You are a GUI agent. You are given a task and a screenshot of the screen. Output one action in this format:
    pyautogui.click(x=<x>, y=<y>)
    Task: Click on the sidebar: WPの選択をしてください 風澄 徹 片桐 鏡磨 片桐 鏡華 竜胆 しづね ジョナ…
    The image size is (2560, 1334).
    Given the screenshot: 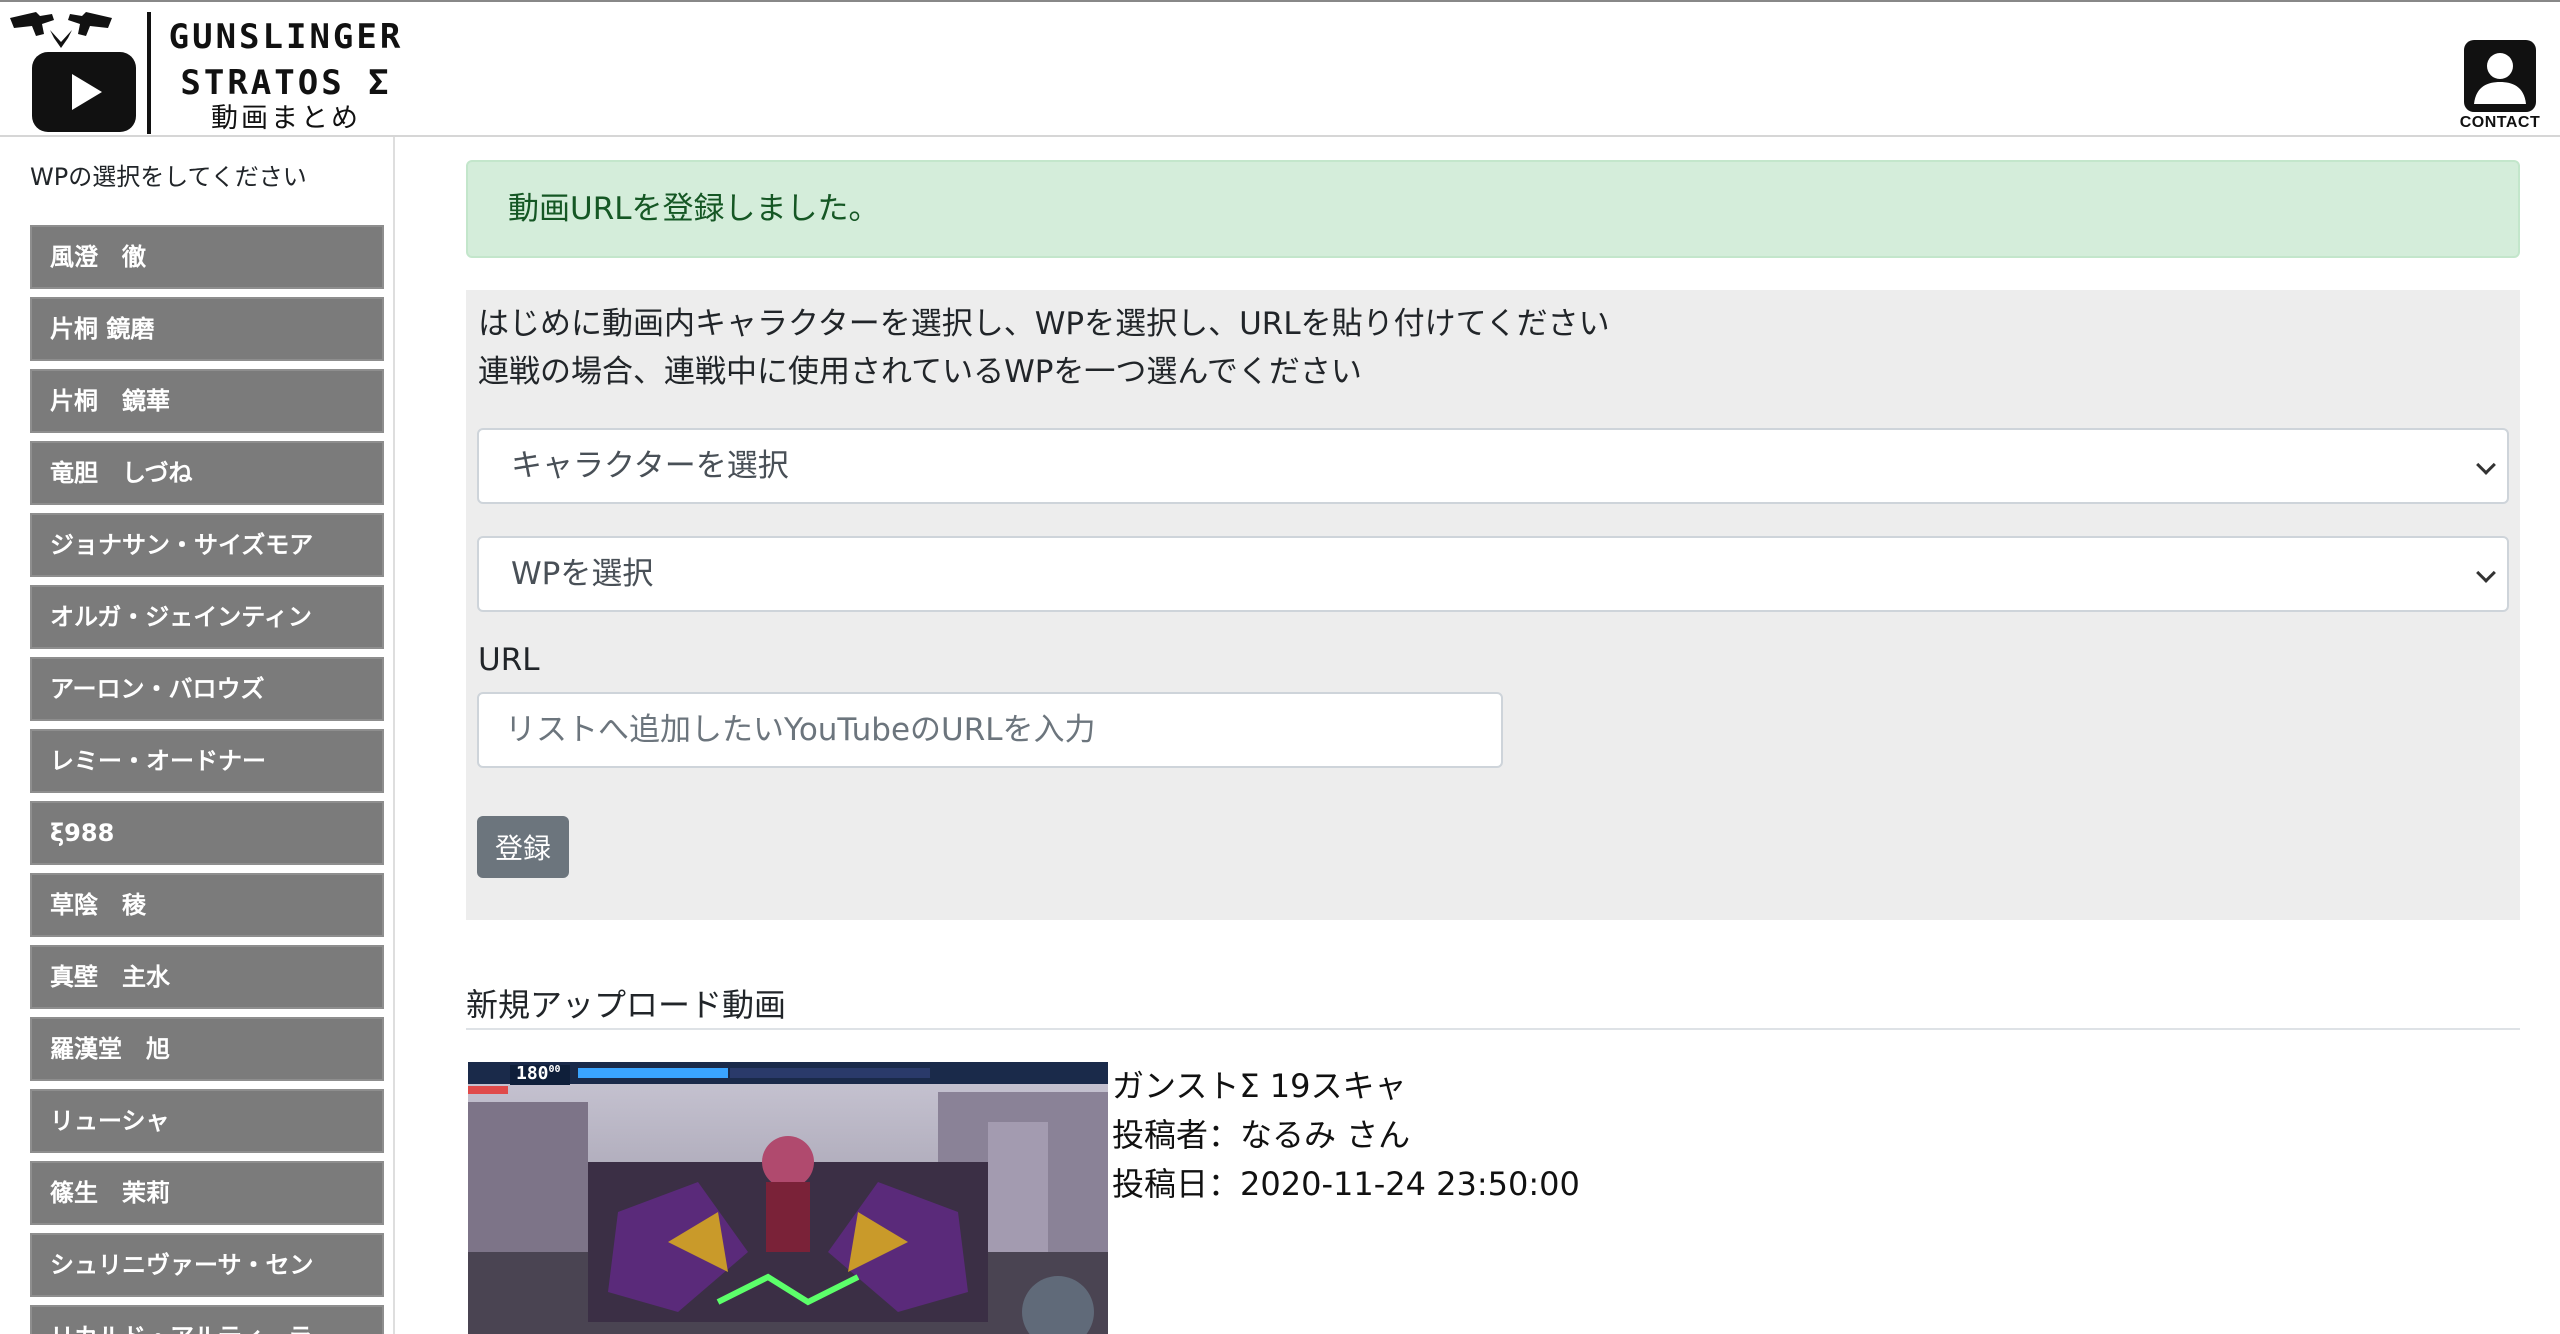 What is the action you would take?
    pyautogui.click(x=197, y=735)
    